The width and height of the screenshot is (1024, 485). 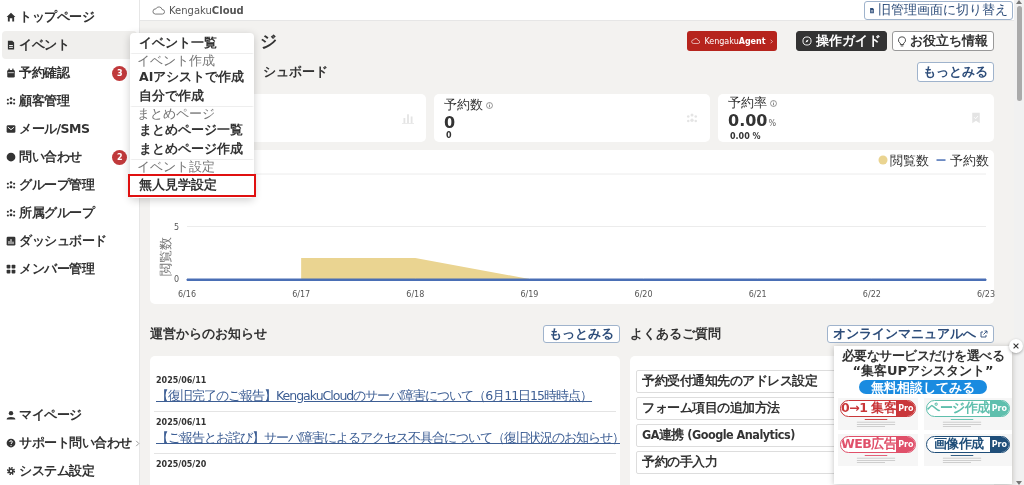 I want to click on legend-label: 閲覧数, so click(x=909, y=160).